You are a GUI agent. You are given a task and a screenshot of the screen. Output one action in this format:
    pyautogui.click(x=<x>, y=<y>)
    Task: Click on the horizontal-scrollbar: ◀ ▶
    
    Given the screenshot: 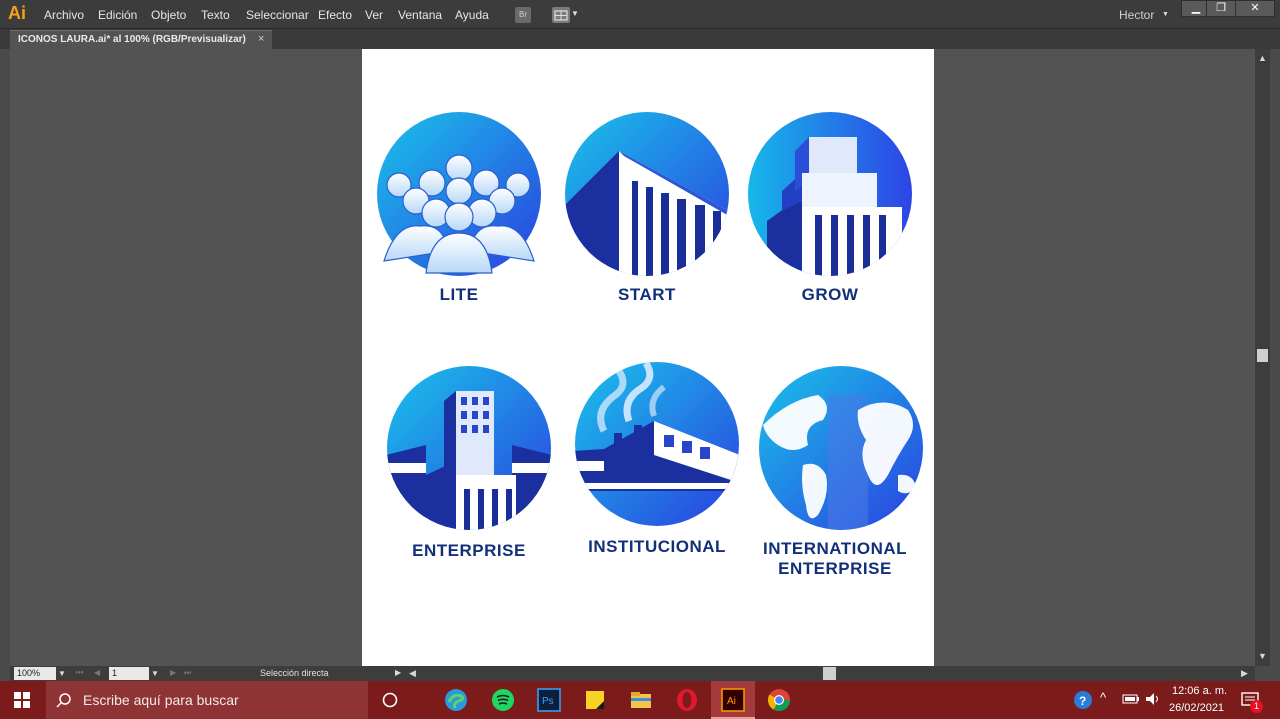 What is the action you would take?
    pyautogui.click(x=830, y=673)
    